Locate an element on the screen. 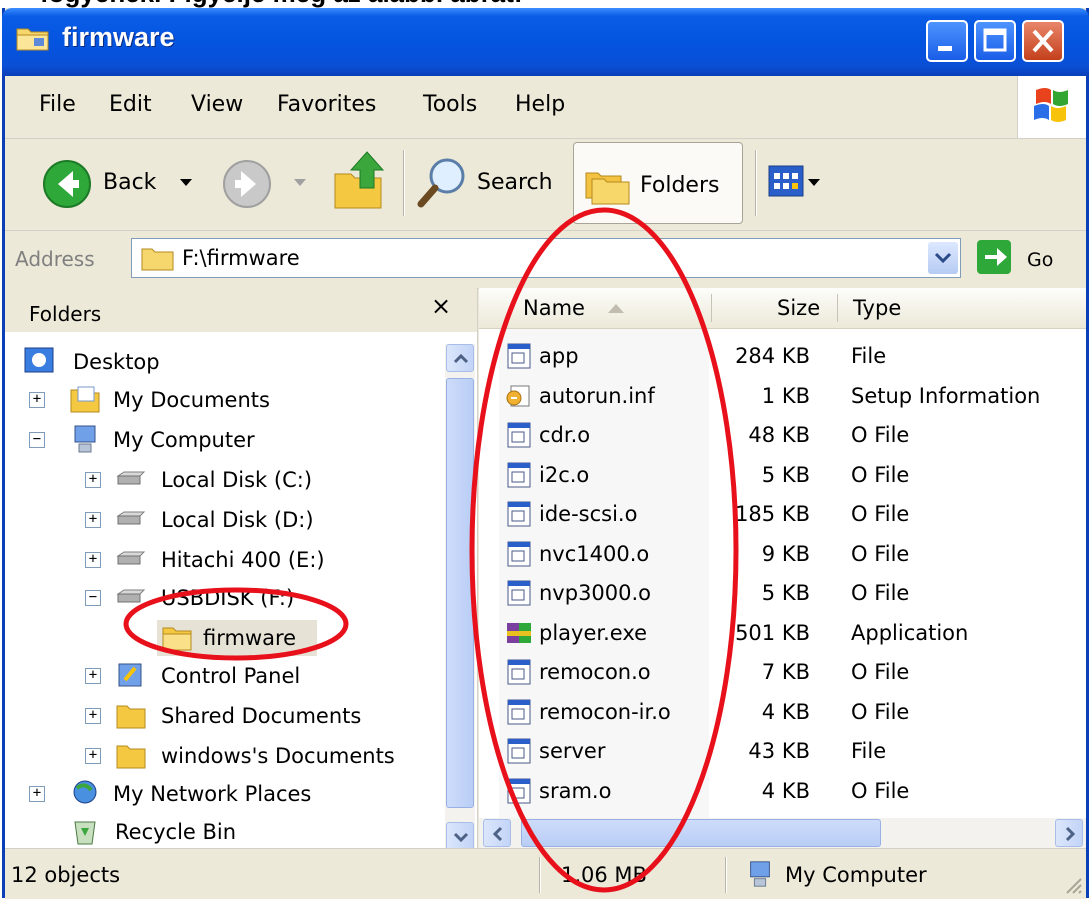  up-button is located at coordinates (361, 183).